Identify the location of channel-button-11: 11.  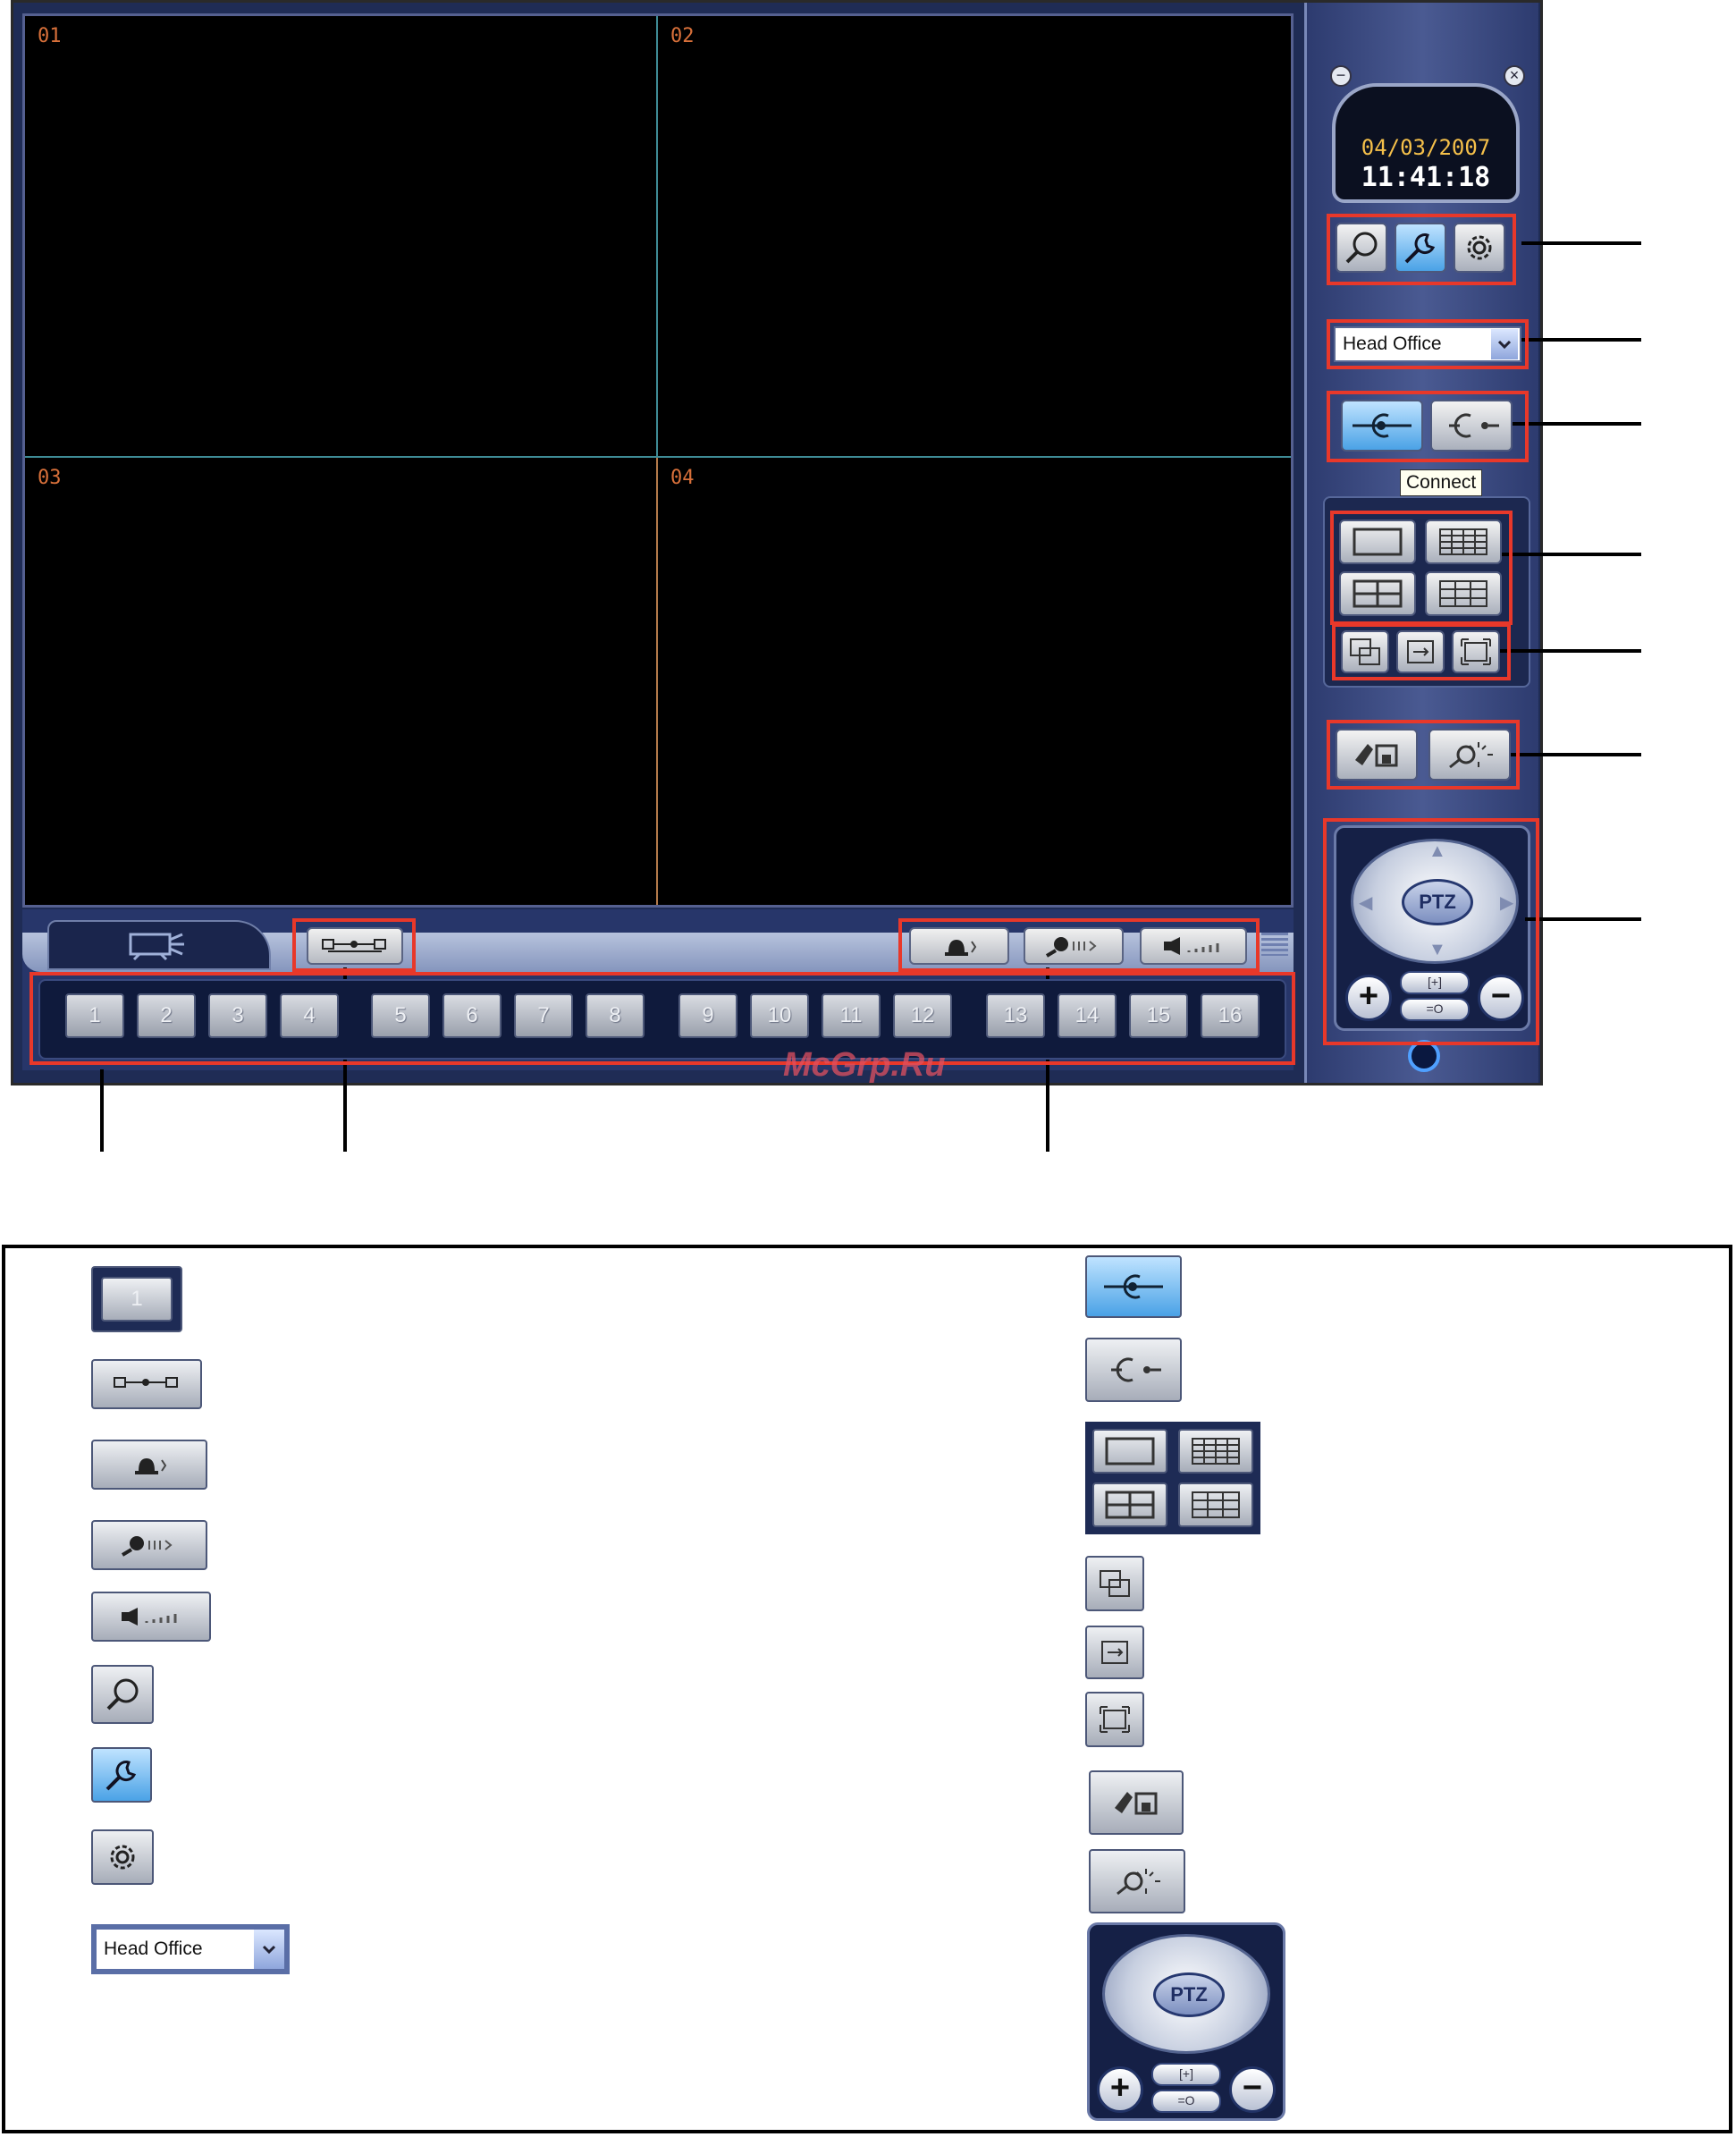
(851, 1015).